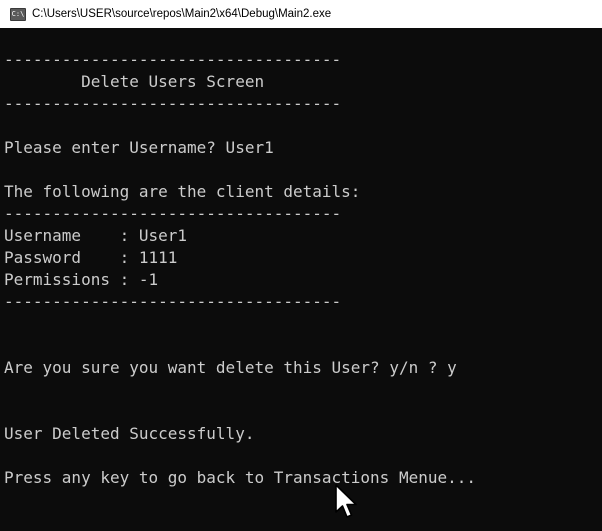 Image resolution: width=602 pixels, height=531 pixels. What do you see at coordinates (346, 501) in the screenshot?
I see `mouse-pointer-icon` at bounding box center [346, 501].